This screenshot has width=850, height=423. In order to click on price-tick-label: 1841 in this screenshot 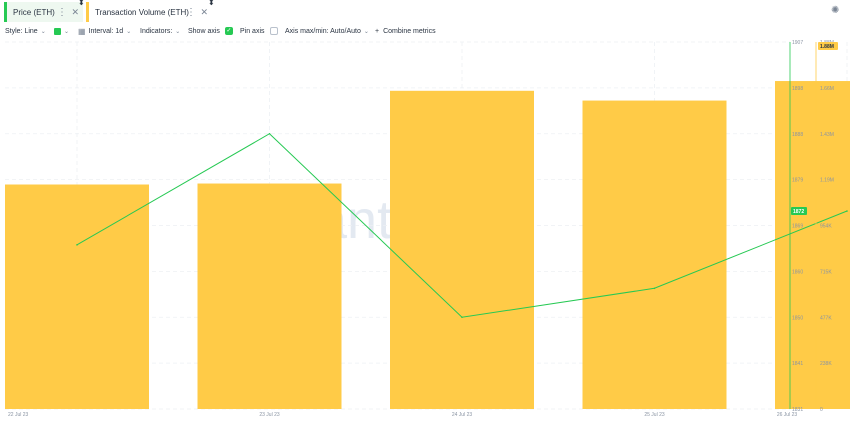, I will do `click(797, 364)`.